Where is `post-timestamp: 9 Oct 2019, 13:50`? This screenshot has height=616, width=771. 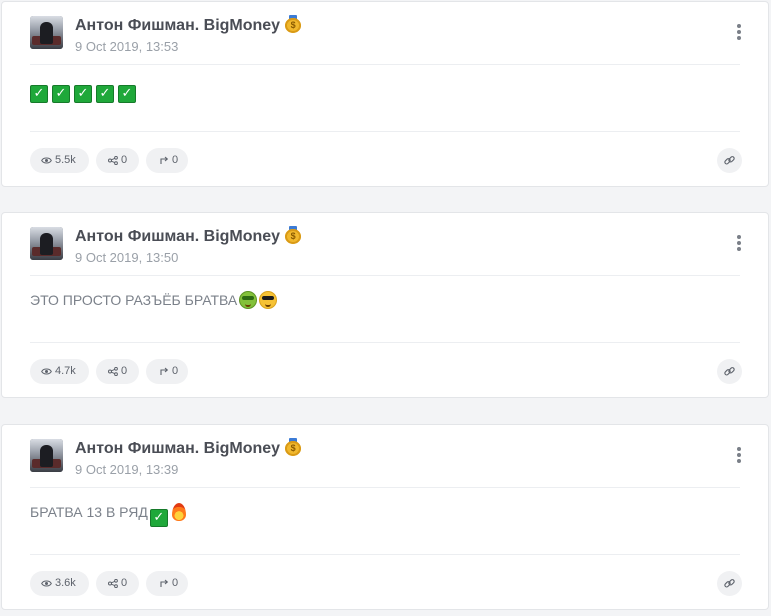 post-timestamp: 9 Oct 2019, 13:50 is located at coordinates (126, 257).